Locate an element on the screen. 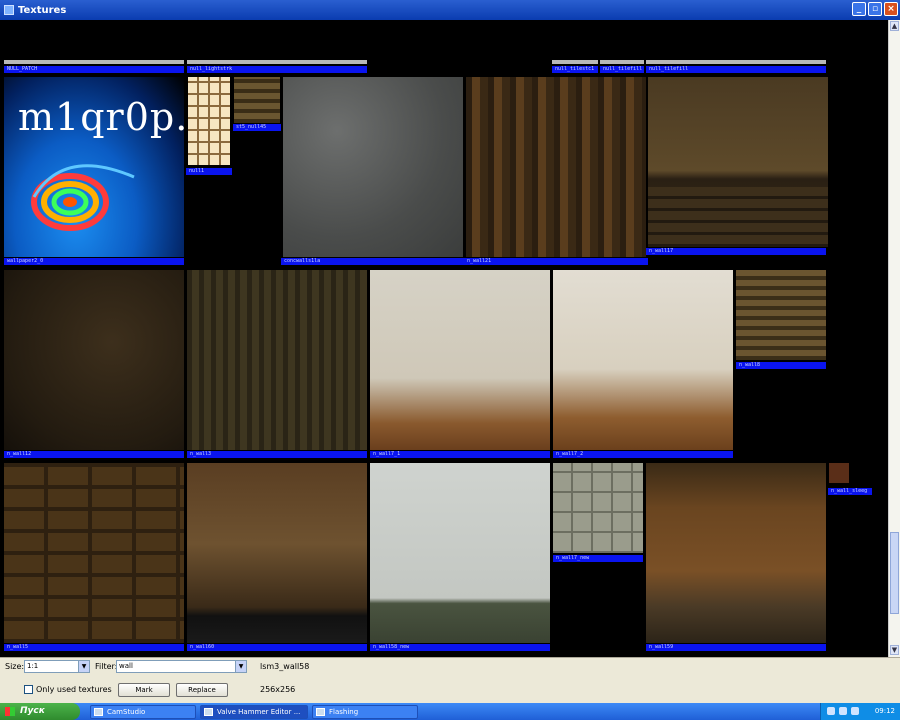 This screenshot has height=720, width=900. texture-label: n_wall7_1 is located at coordinates (460, 454).